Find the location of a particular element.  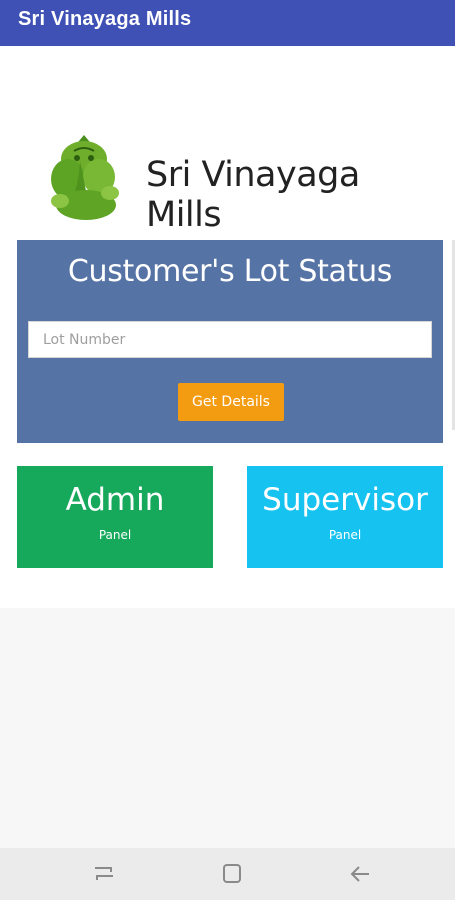

system-nav-bar is located at coordinates (227, 874).